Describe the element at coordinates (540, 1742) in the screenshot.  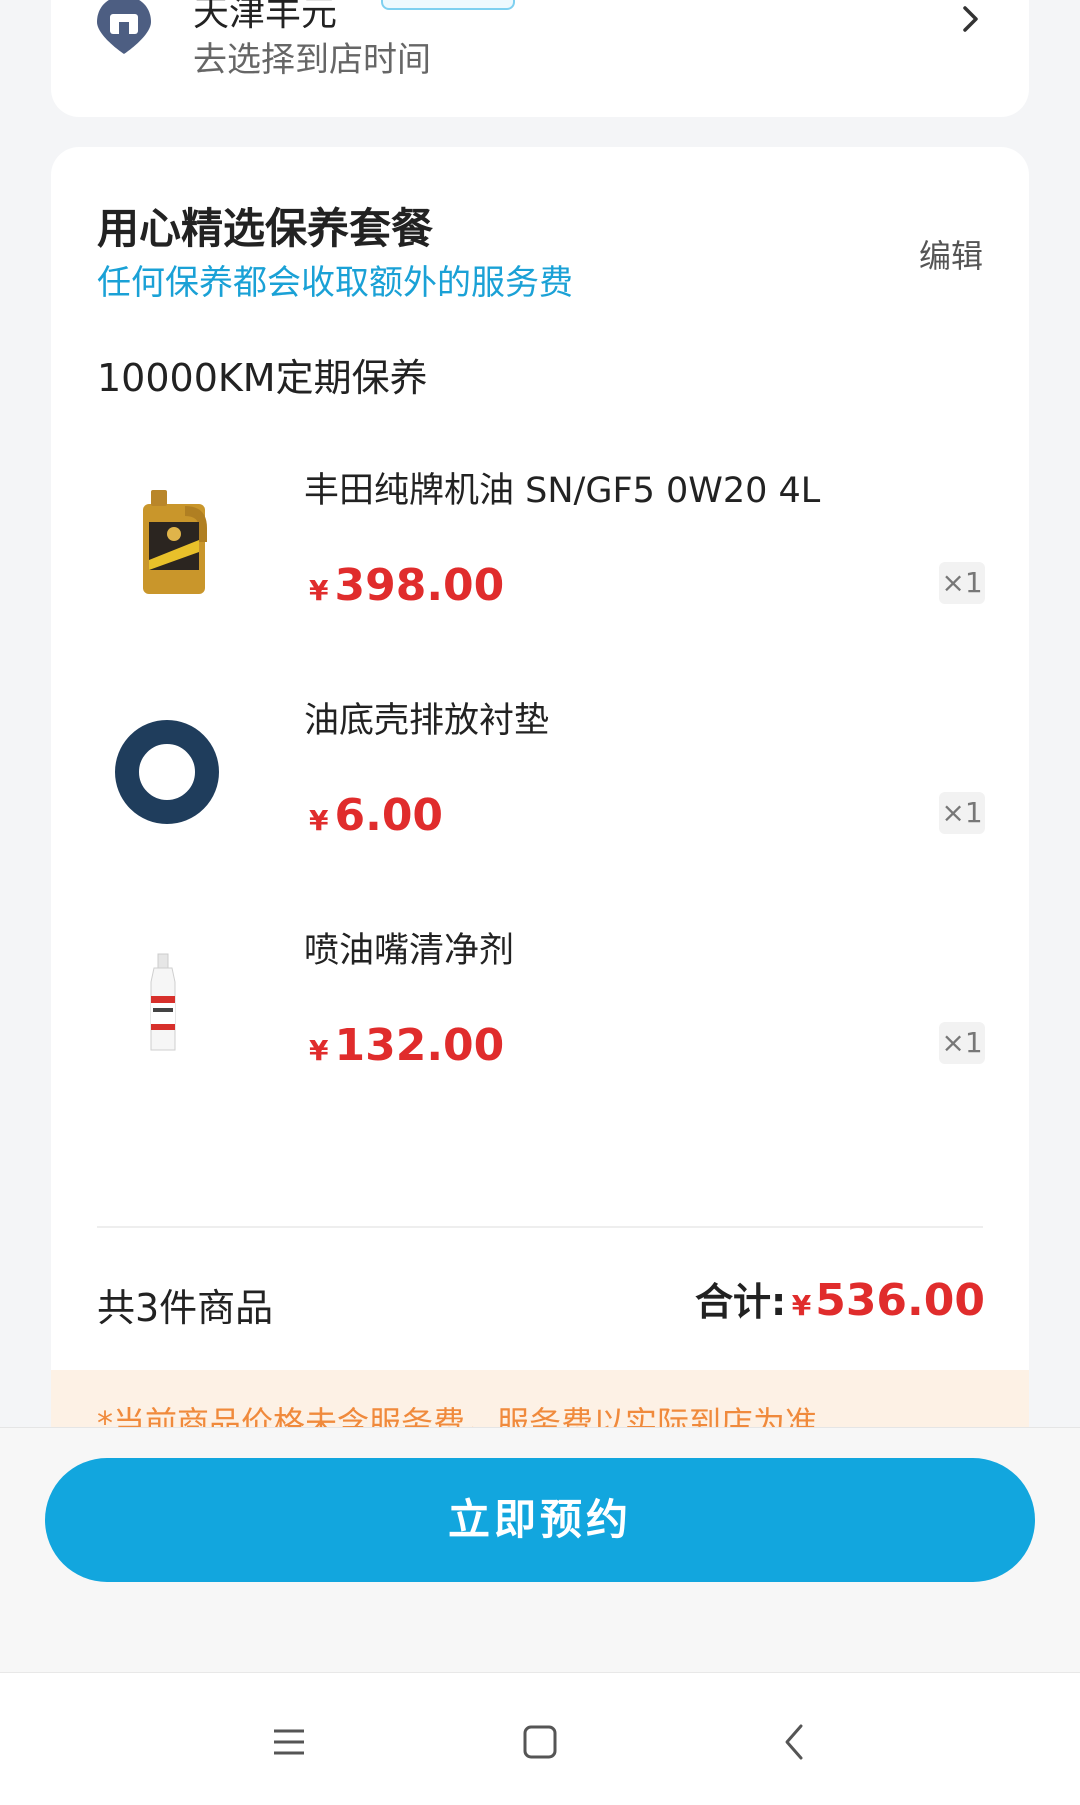
I see `home-icon` at that location.